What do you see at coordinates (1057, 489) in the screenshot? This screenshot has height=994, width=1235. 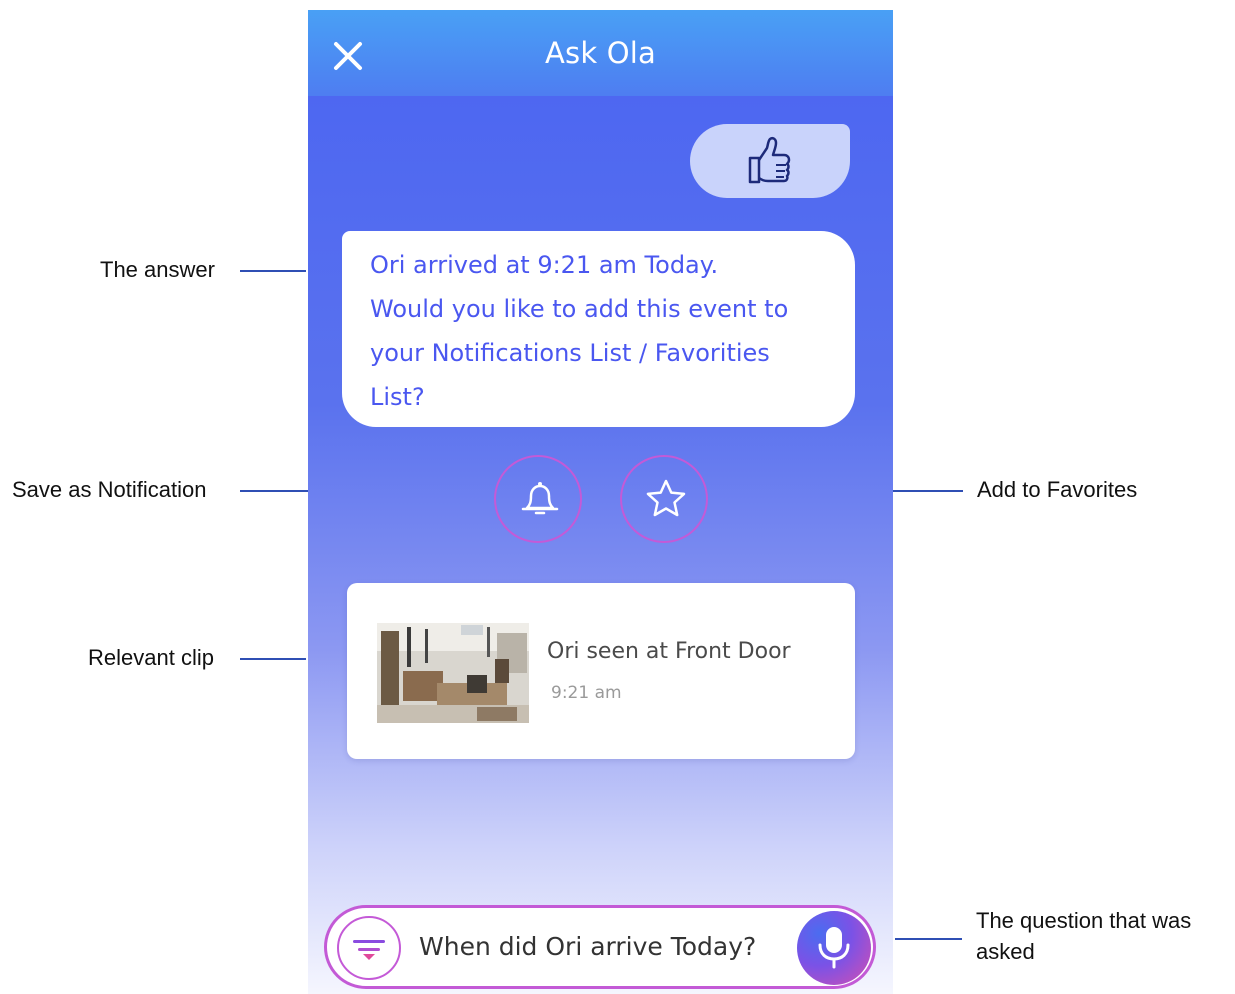 I see `annotation-add-favorites: Add to Favorites` at bounding box center [1057, 489].